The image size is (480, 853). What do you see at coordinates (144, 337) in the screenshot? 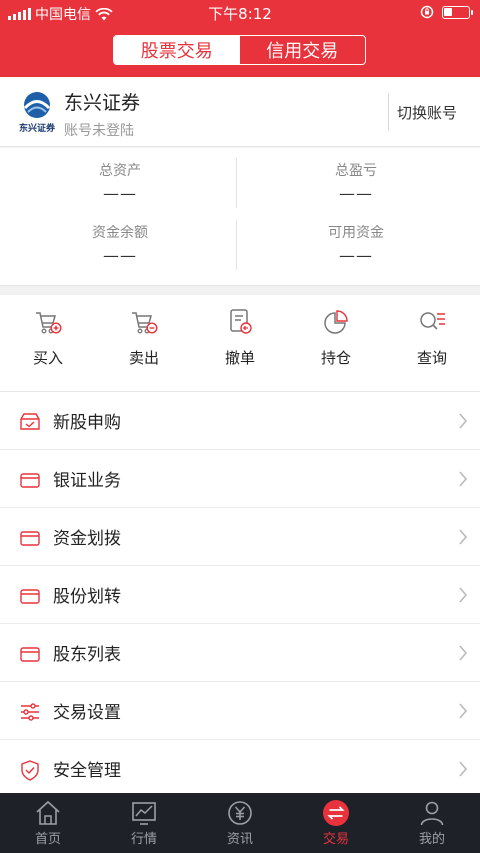
I see `sell-button: 卖出` at bounding box center [144, 337].